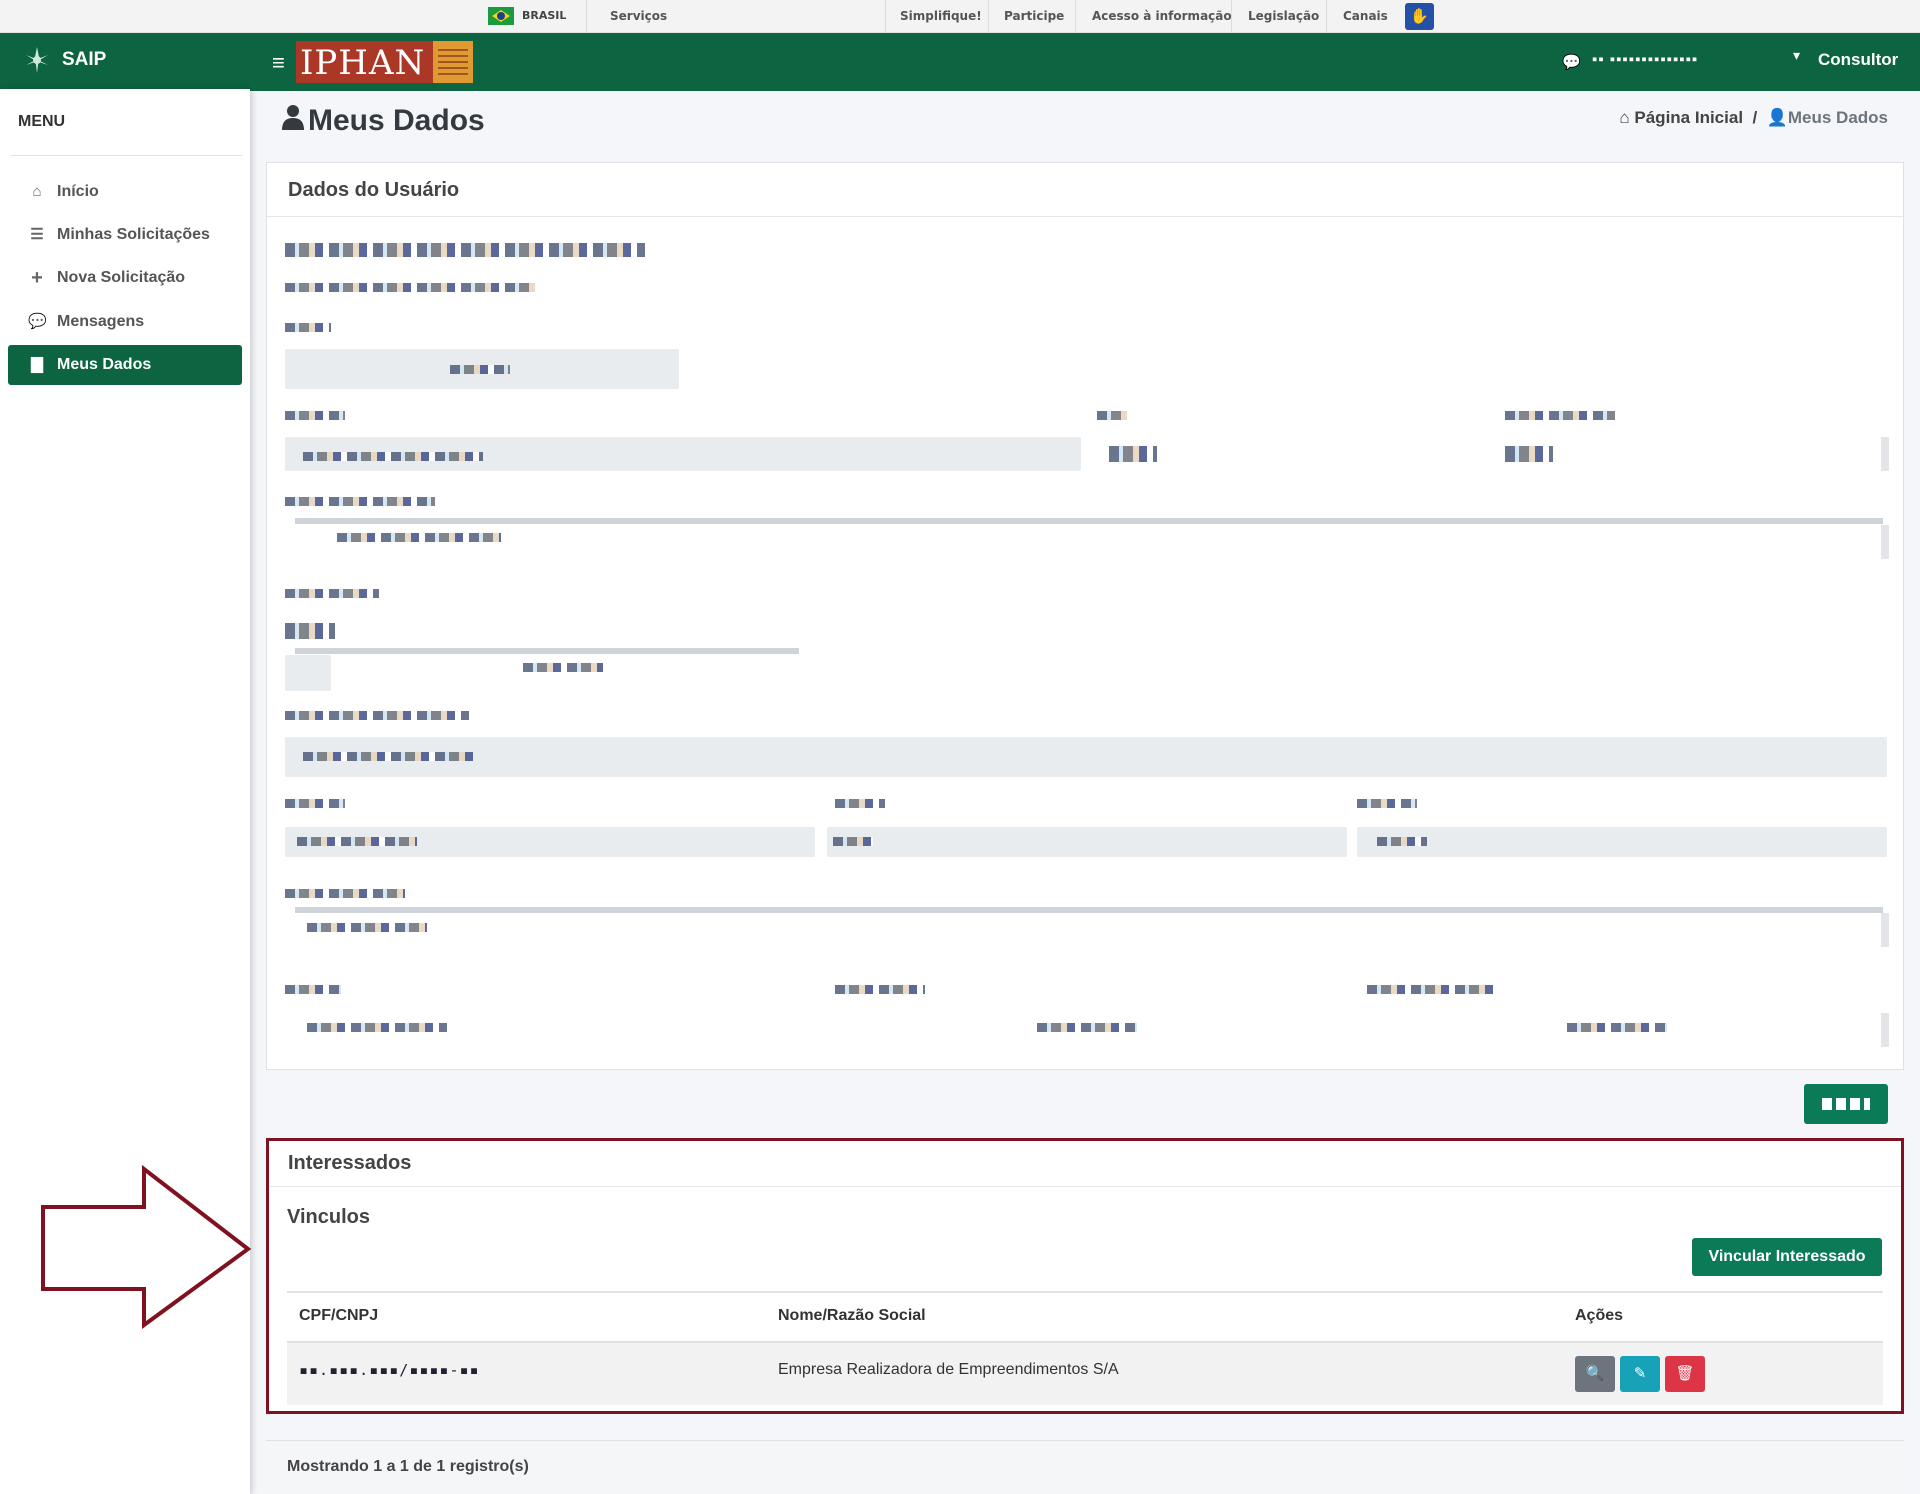 Image resolution: width=1920 pixels, height=1494 pixels. Describe the element at coordinates (146, 1247) in the screenshot. I see `arrow-right-icon` at that location.